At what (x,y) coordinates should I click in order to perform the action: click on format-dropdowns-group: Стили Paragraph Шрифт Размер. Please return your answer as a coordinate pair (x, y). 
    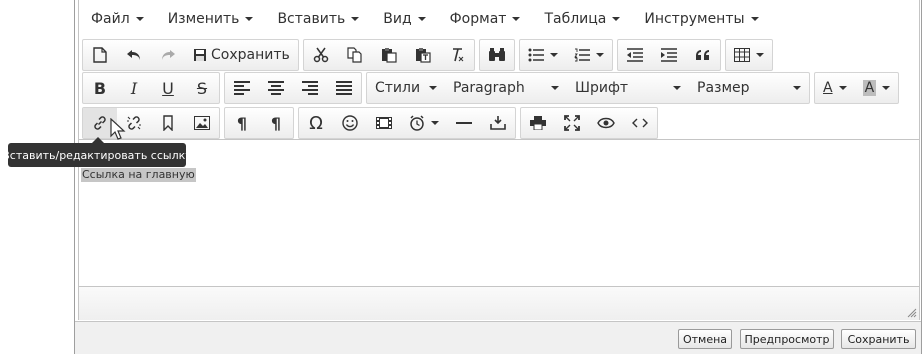
    Looking at the image, I should click on (588, 88).